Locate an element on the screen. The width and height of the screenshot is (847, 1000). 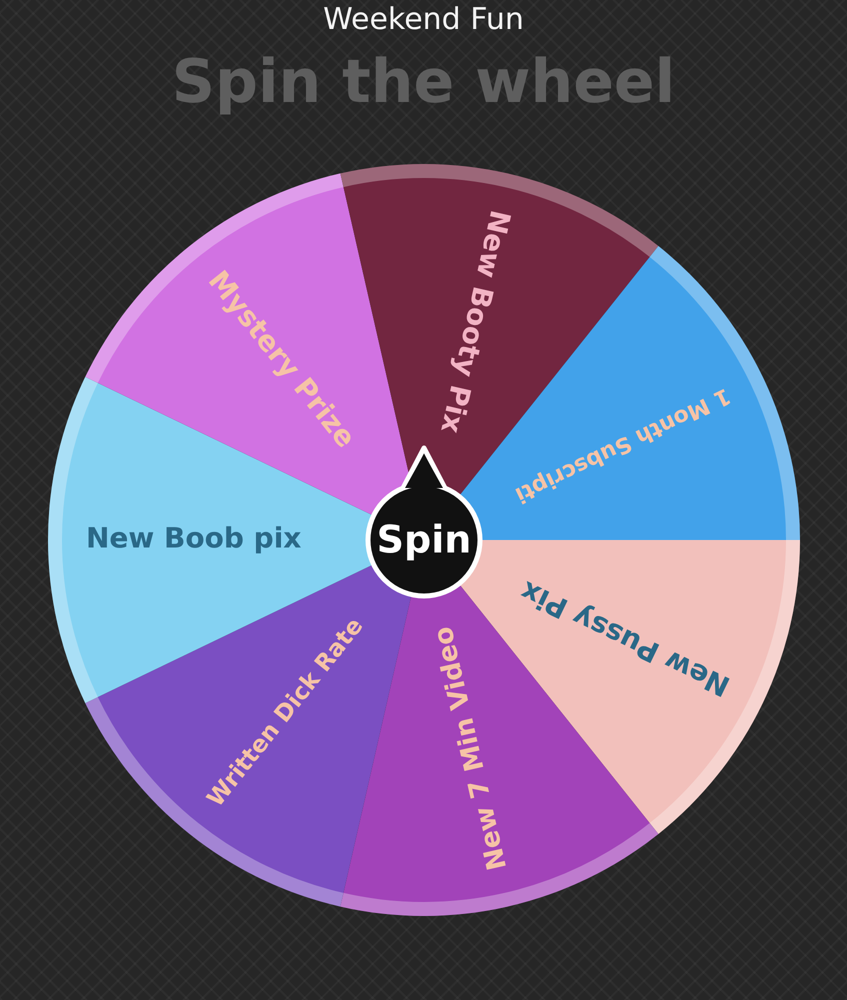
wheel-title: Weekend Fun is located at coordinates (423, 20).